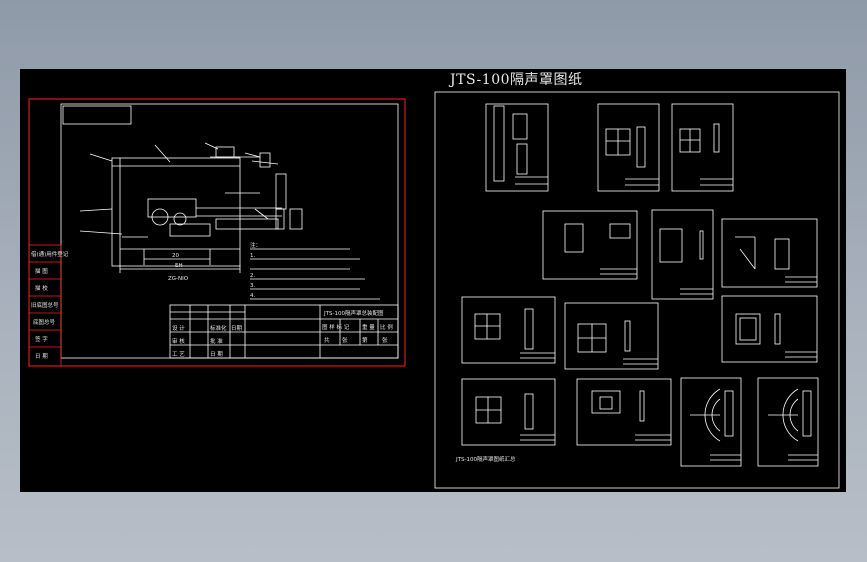 This screenshot has width=867, height=562. I want to click on tb-right-title: JTS-100隔声罩总装配图, so click(353, 313).